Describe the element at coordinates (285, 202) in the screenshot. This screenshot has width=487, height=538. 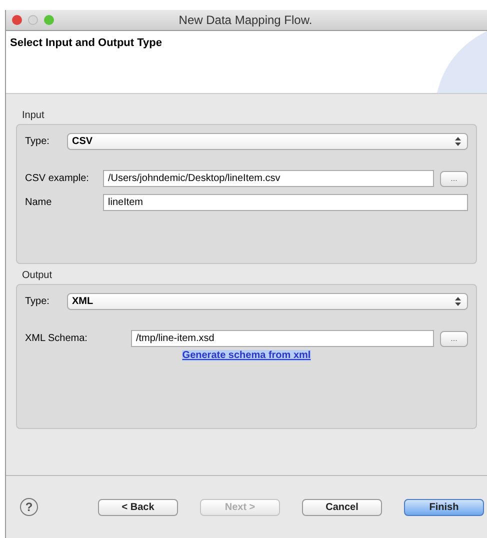
I see `text-field: lineItem` at that location.